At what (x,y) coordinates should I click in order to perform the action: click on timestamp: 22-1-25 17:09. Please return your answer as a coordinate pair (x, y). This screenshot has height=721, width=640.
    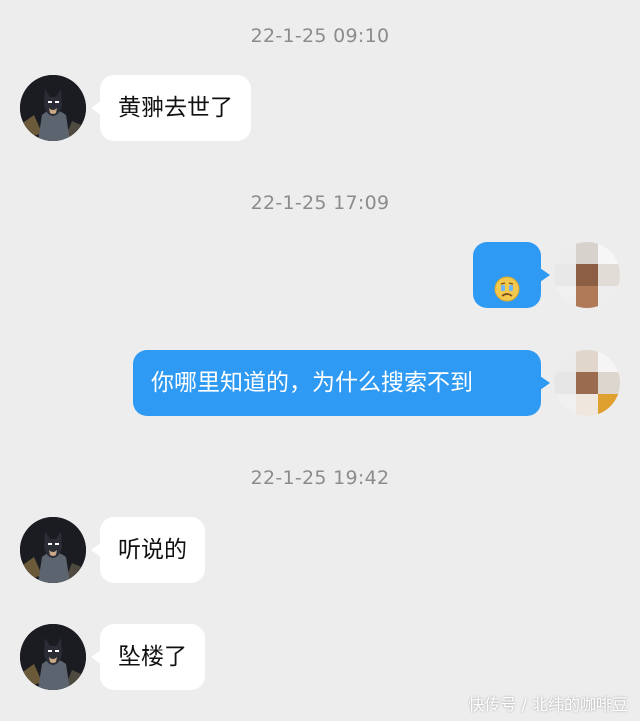
    Looking at the image, I should click on (320, 203).